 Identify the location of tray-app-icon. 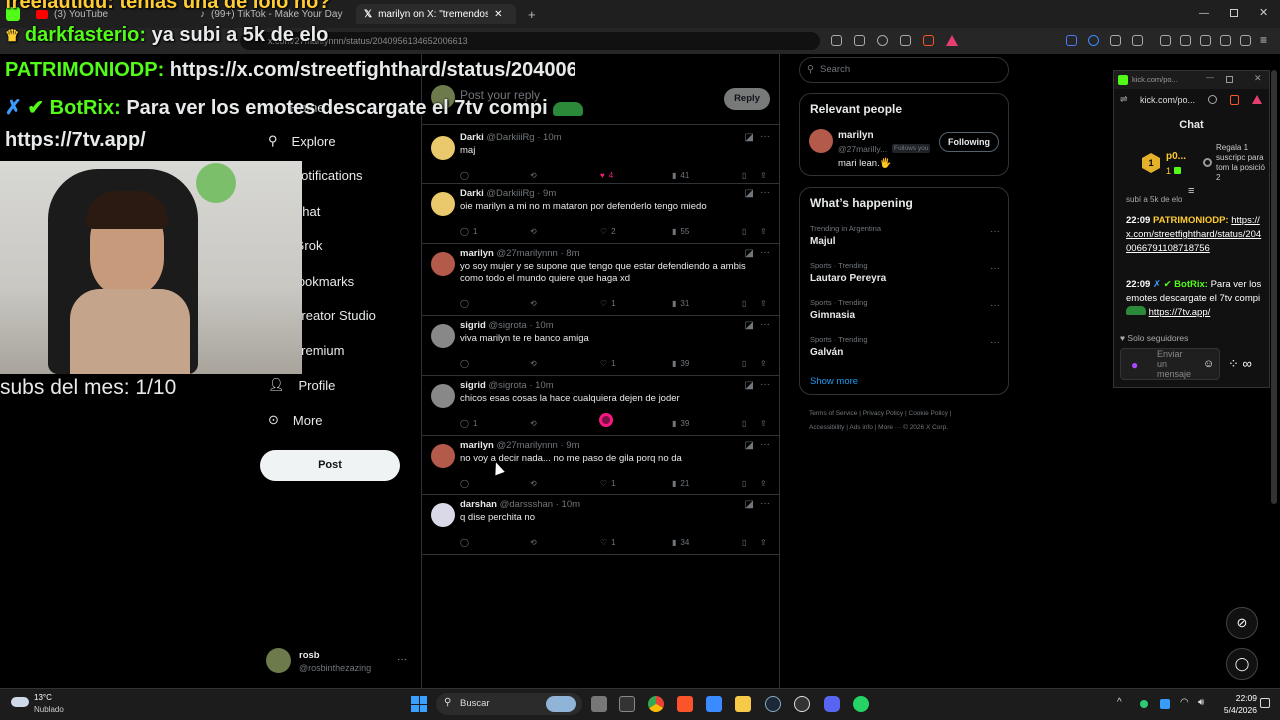
(1165, 704).